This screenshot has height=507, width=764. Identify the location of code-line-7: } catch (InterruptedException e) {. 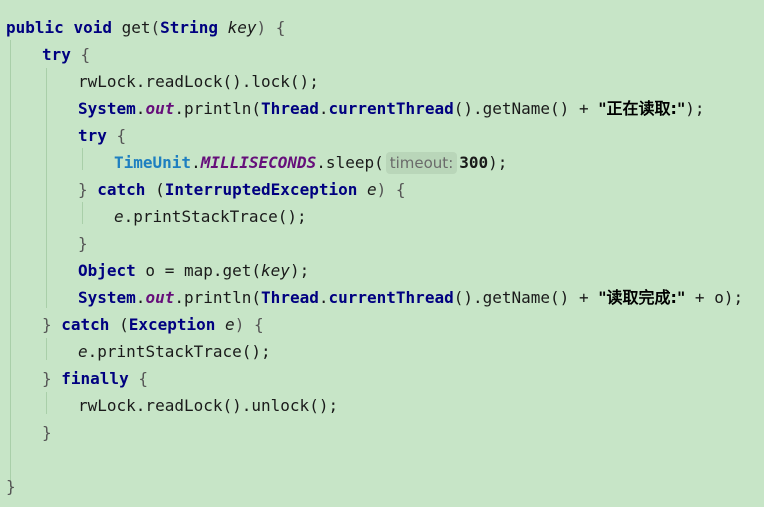
(242, 189).